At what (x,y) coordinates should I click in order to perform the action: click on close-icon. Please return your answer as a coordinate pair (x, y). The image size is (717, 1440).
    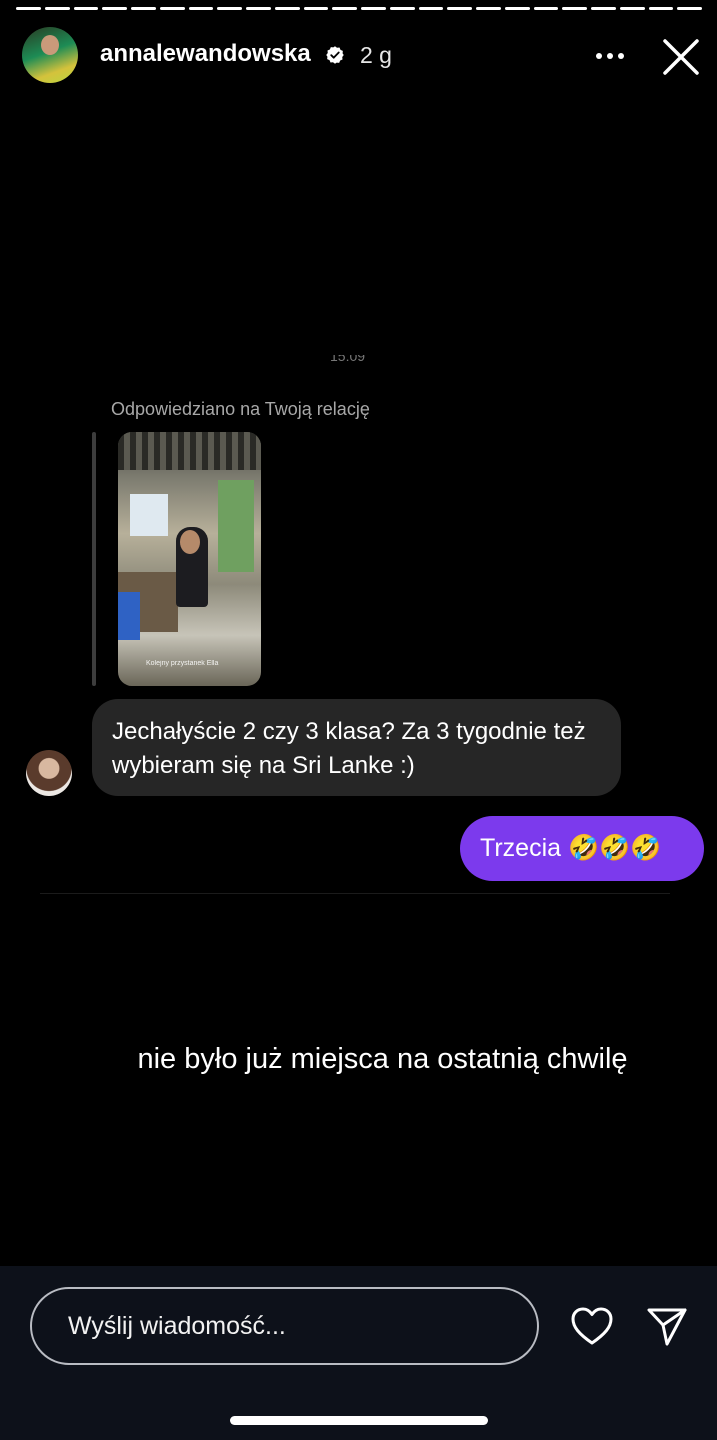
    Looking at the image, I should click on (681, 57).